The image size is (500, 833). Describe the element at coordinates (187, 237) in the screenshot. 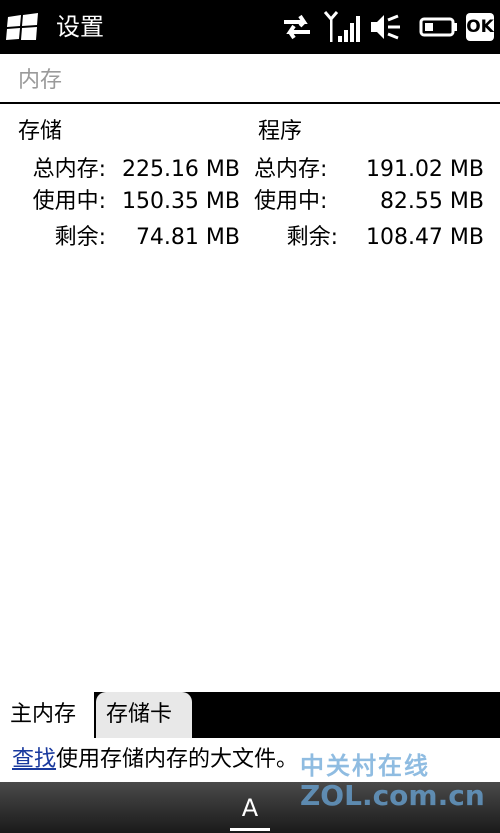

I see `storage-free-value: 74.81 MB` at that location.